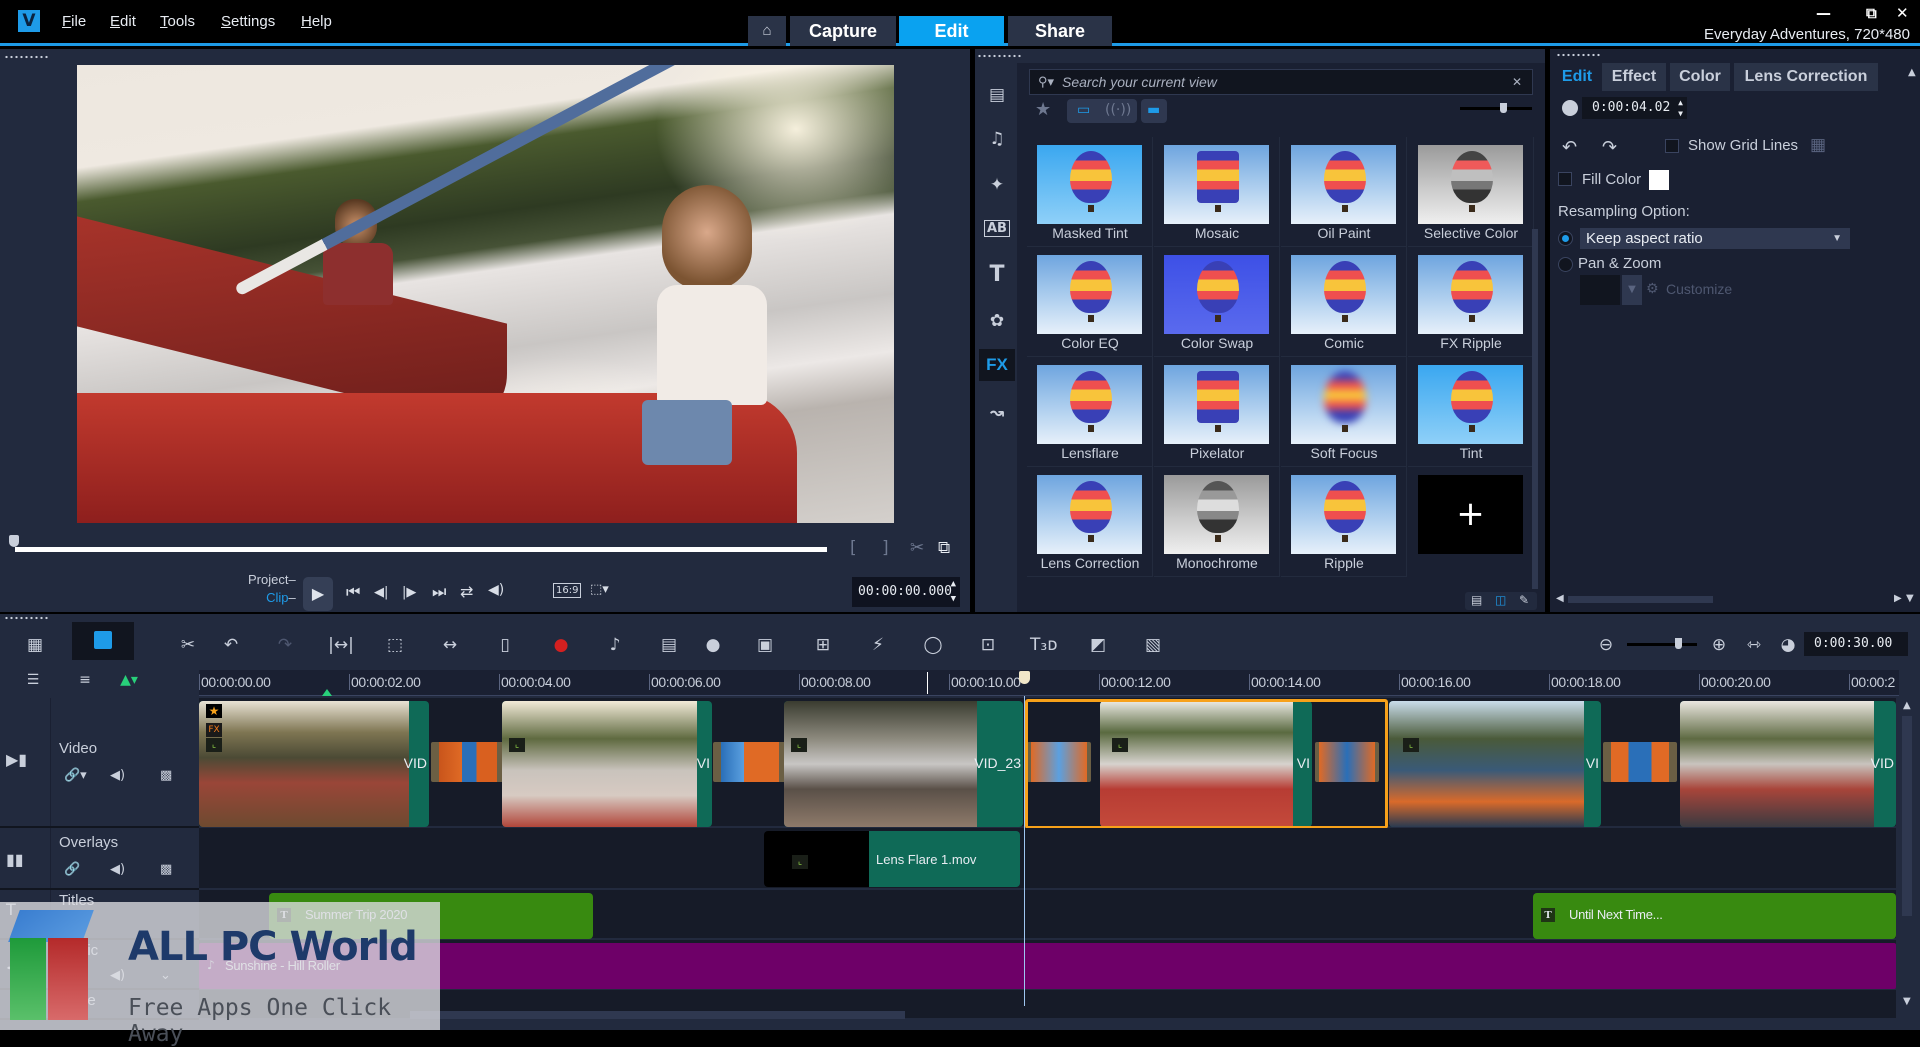 The height and width of the screenshot is (1047, 1920). Describe the element at coordinates (567, 590) in the screenshot. I see `aspect-ratio-button: 16:9` at that location.